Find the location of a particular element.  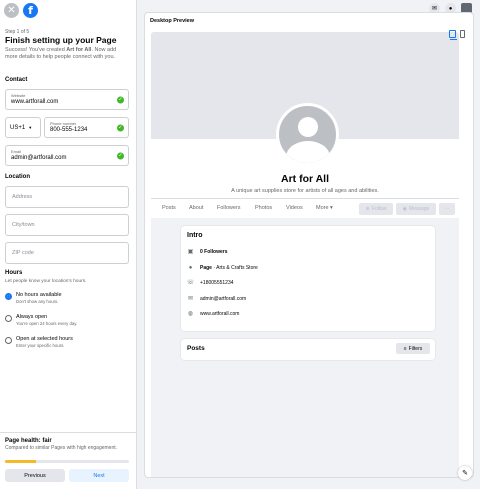

subtitle-prefix: Success! You've created is located at coordinates (36, 50).